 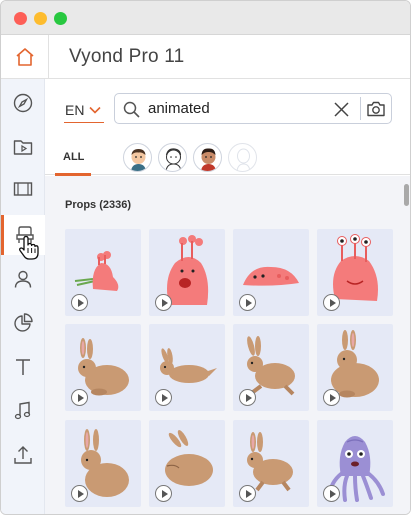 What do you see at coordinates (341, 109) in the screenshot?
I see `clear-search-icon` at bounding box center [341, 109].